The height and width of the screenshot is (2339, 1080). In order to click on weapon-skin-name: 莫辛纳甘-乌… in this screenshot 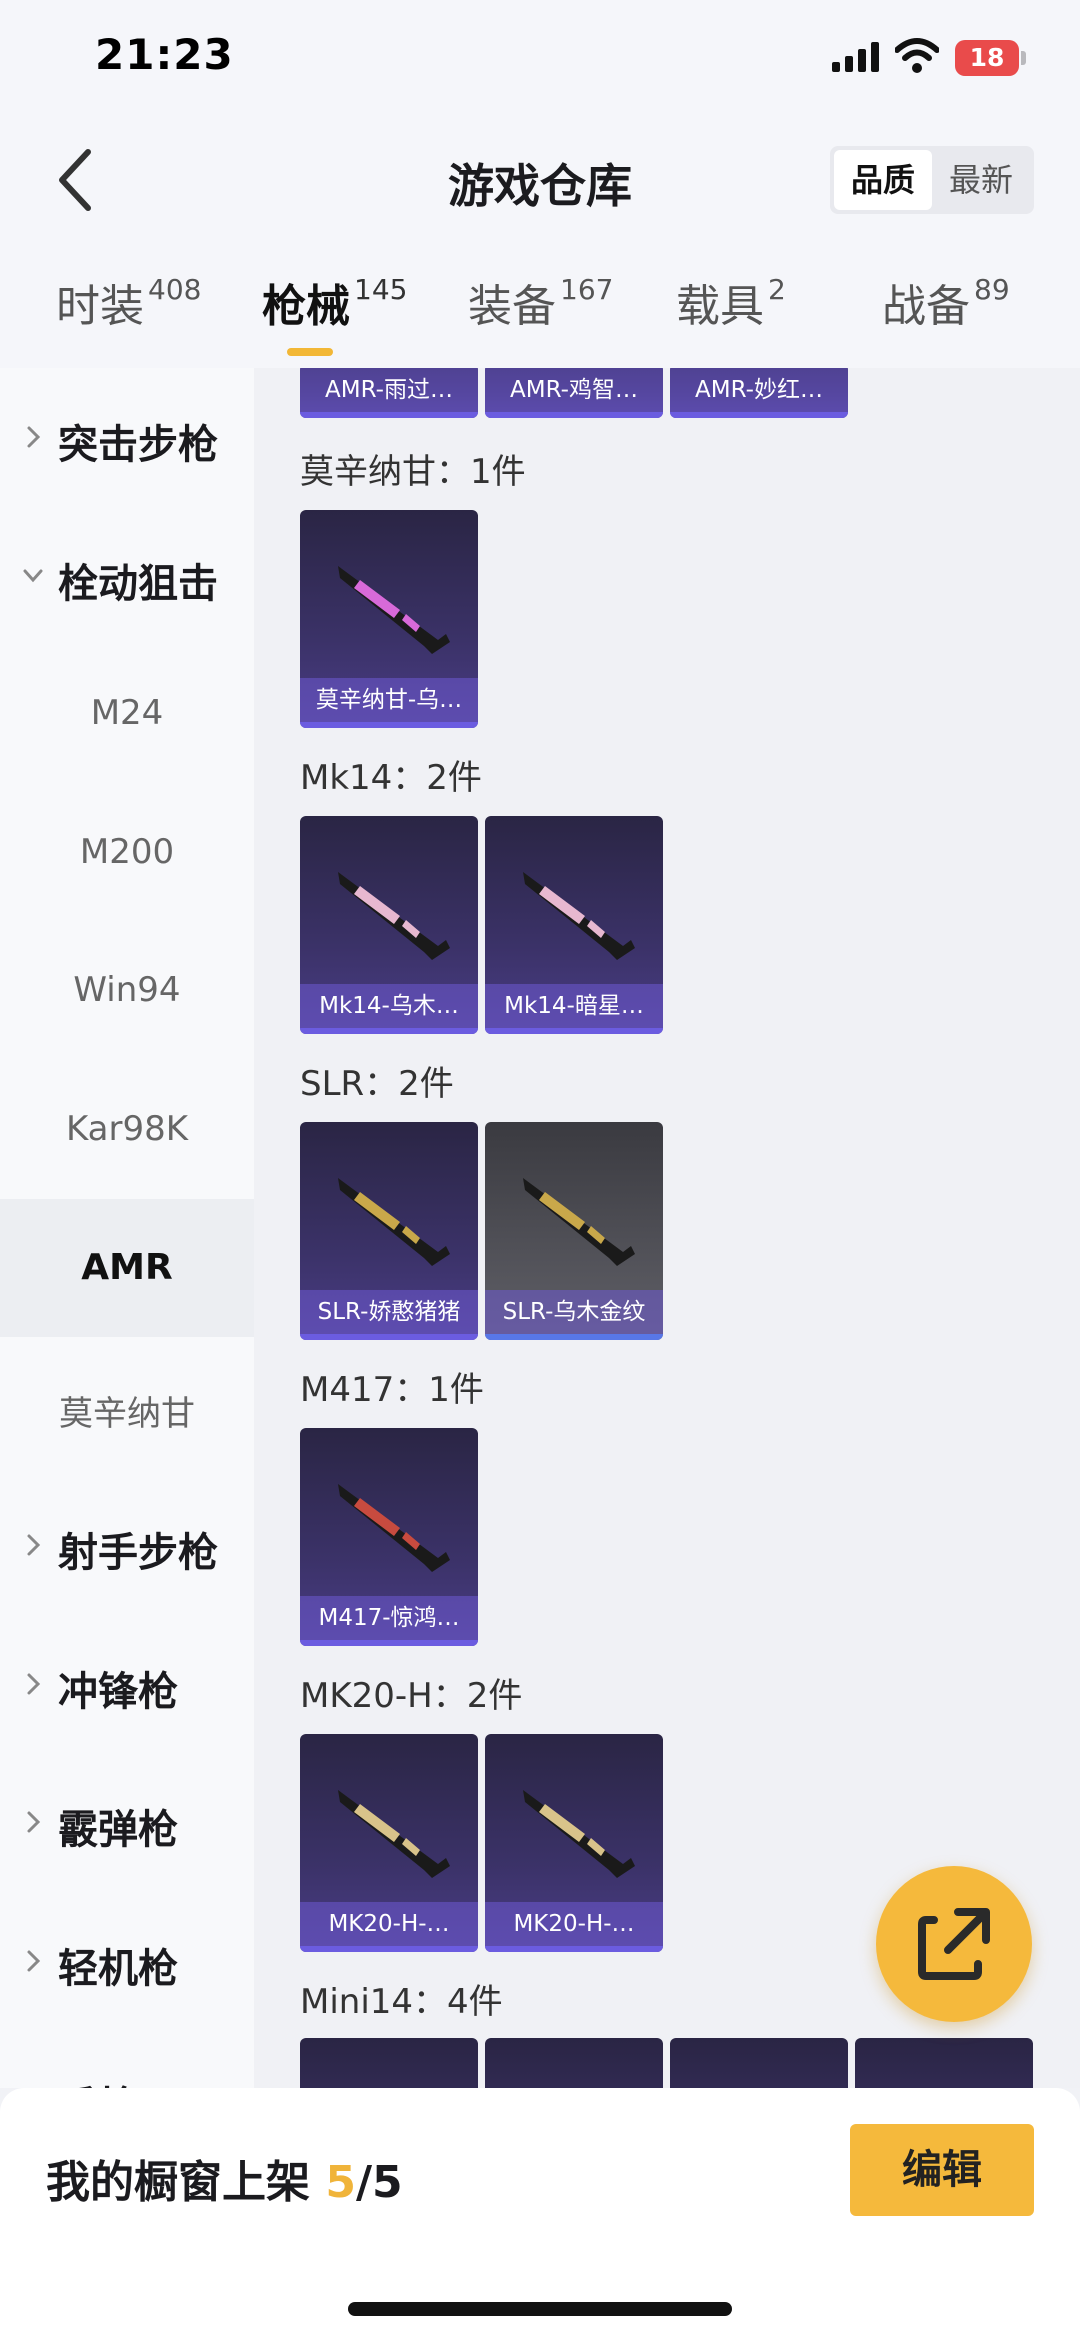, I will do `click(389, 700)`.